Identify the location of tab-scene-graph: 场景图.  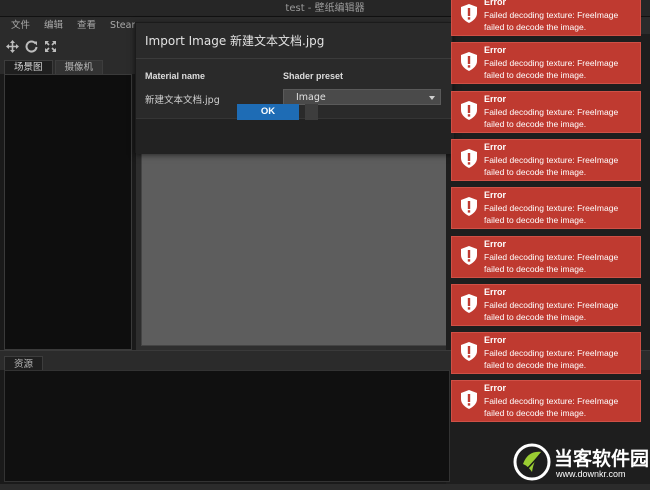
(28, 67).